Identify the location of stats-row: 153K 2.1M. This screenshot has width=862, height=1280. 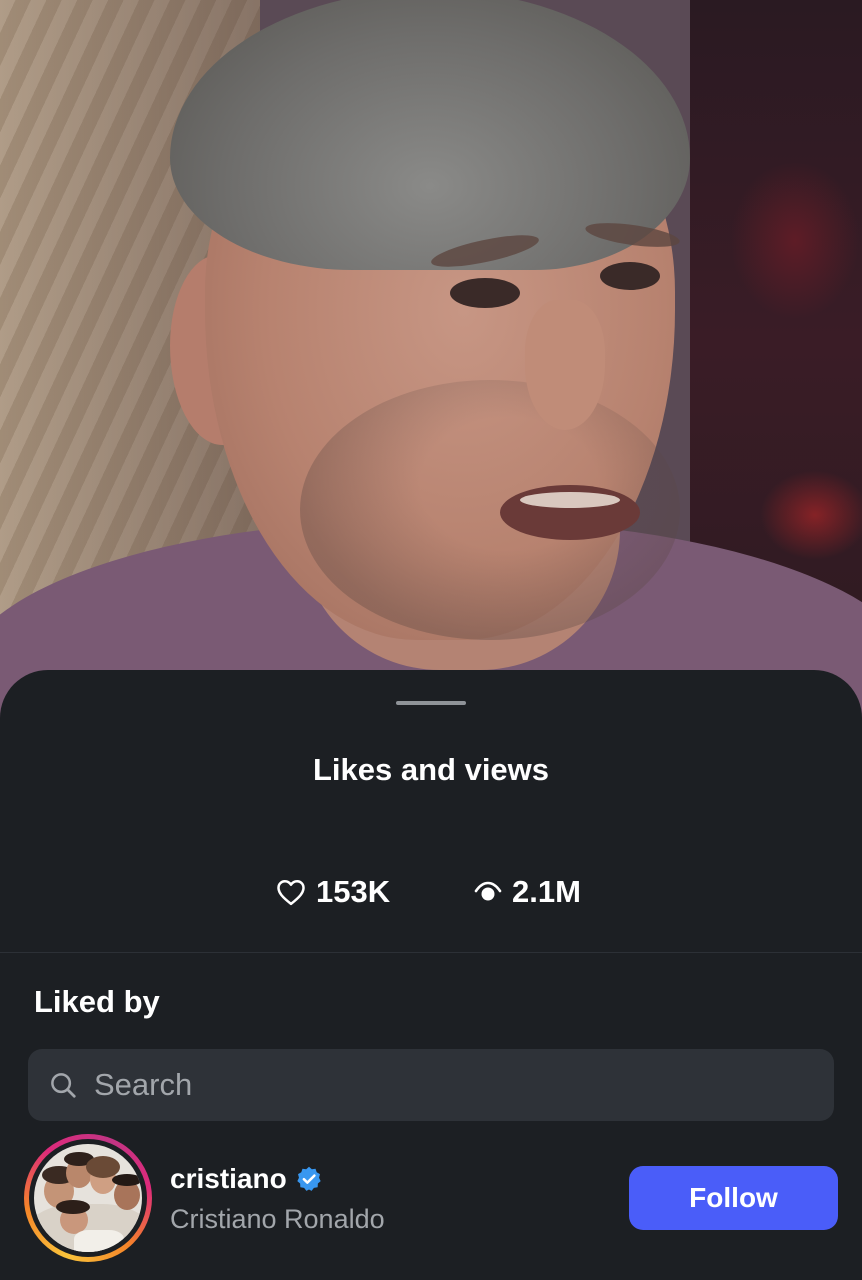
(431, 892).